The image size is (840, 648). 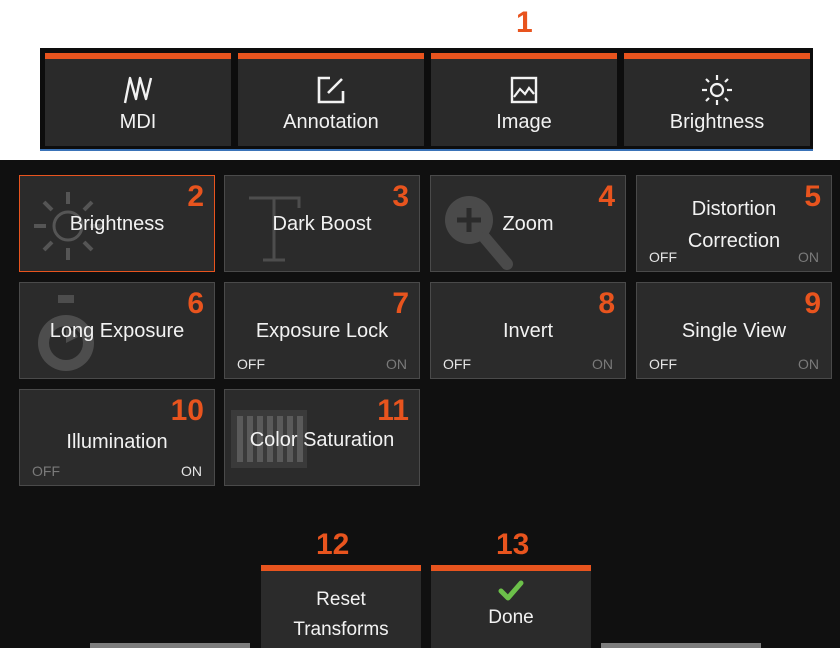 I want to click on tile-color-saturation-label: Color Saturation, so click(x=322, y=440).